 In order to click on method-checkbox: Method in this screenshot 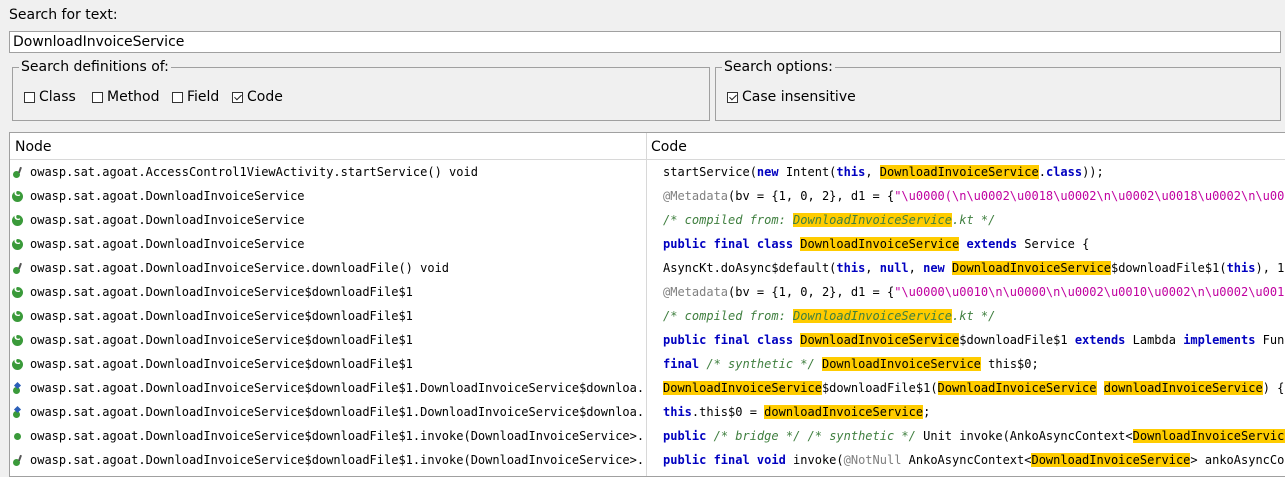, I will do `click(126, 97)`.